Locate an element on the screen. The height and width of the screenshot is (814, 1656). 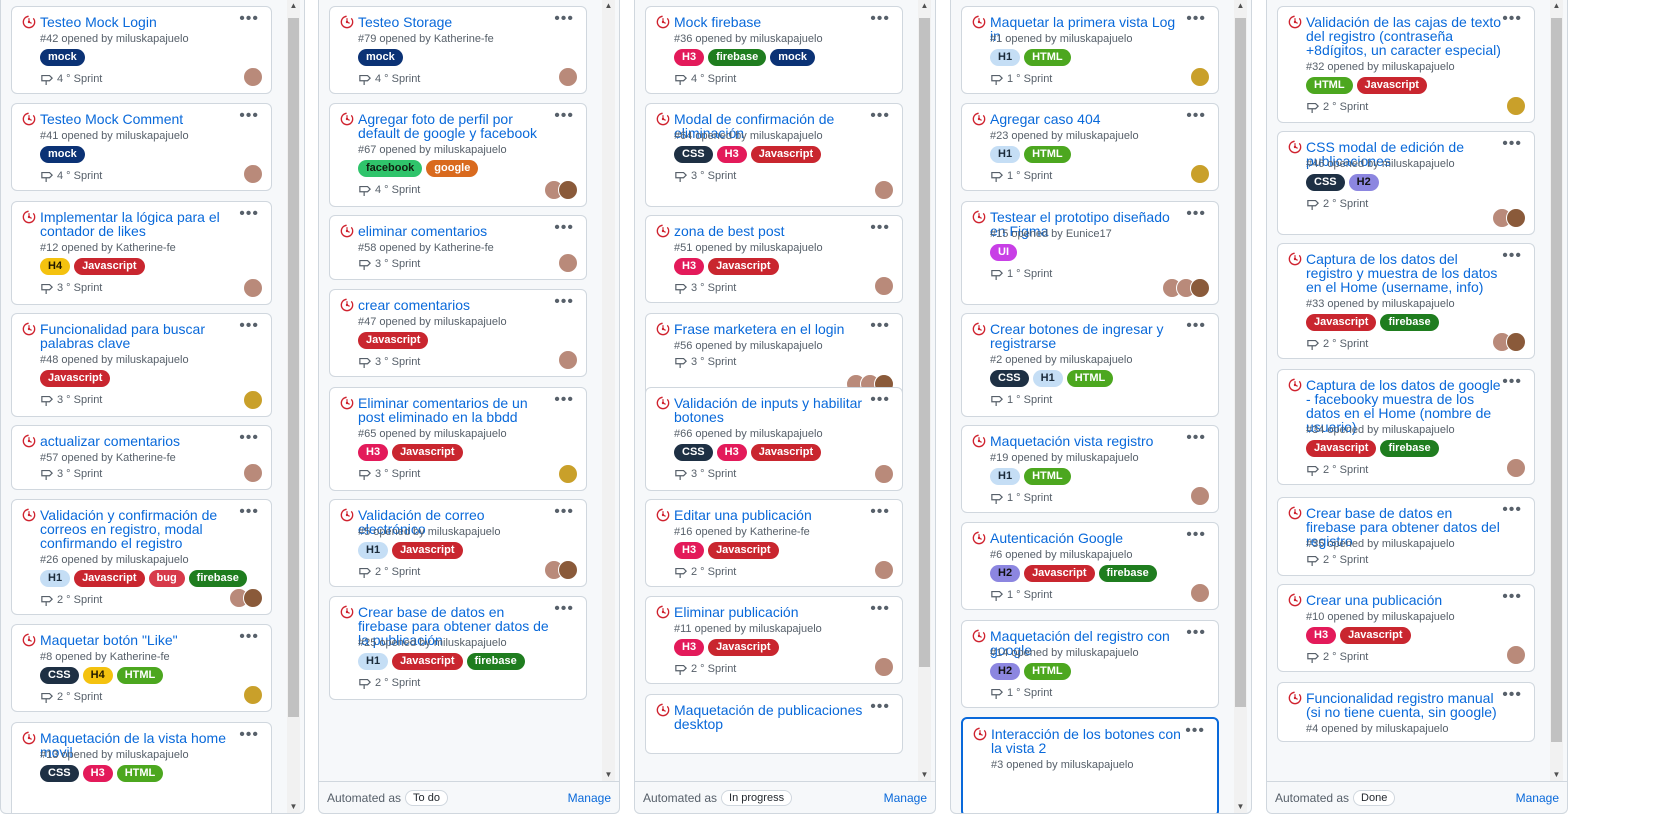
issue-title: Mock firebase is located at coordinates (773, 22).